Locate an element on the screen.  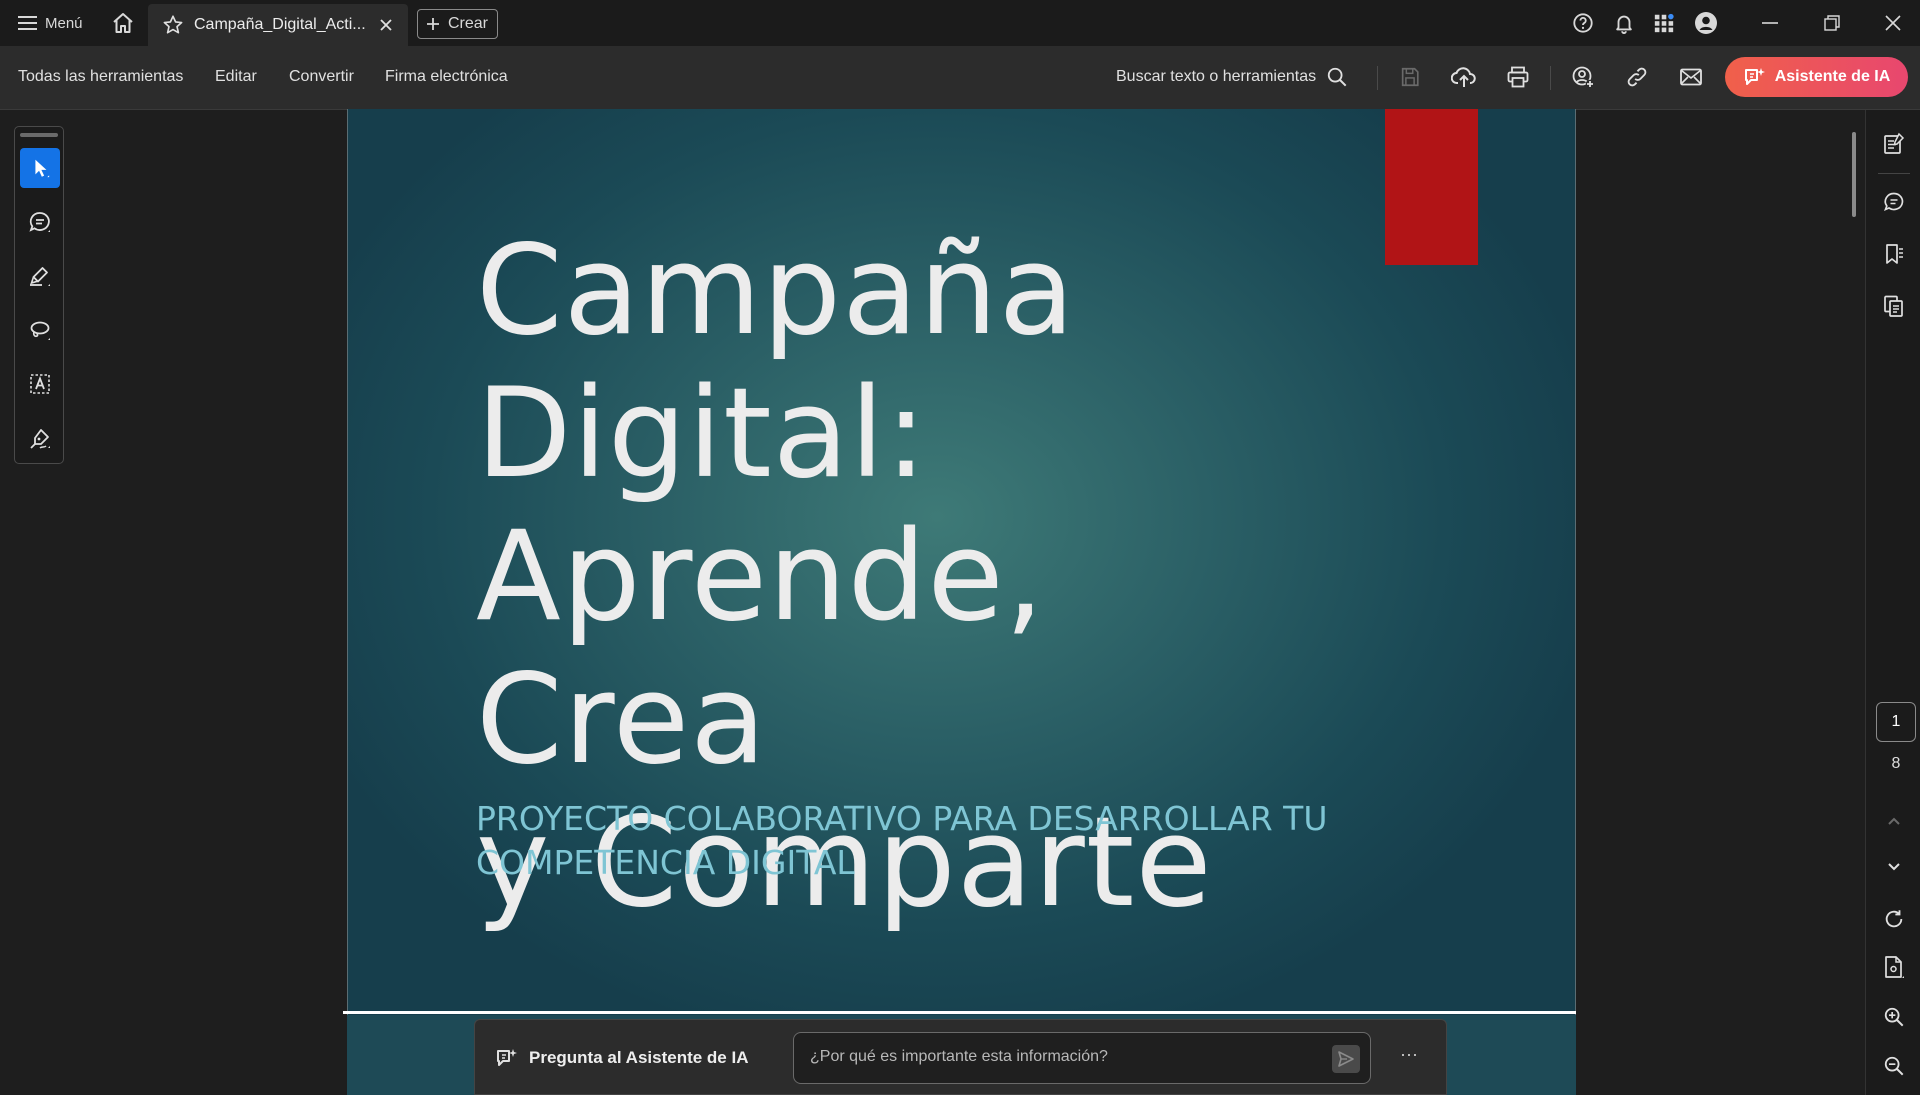
add-person-icon is located at coordinates (1583, 77).